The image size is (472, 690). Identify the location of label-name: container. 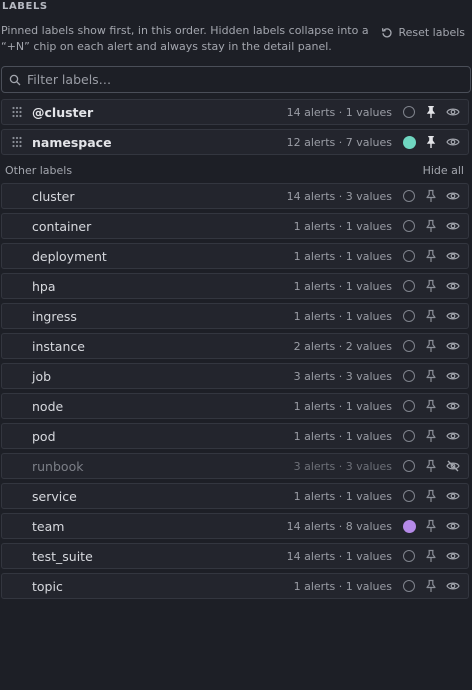
(62, 226).